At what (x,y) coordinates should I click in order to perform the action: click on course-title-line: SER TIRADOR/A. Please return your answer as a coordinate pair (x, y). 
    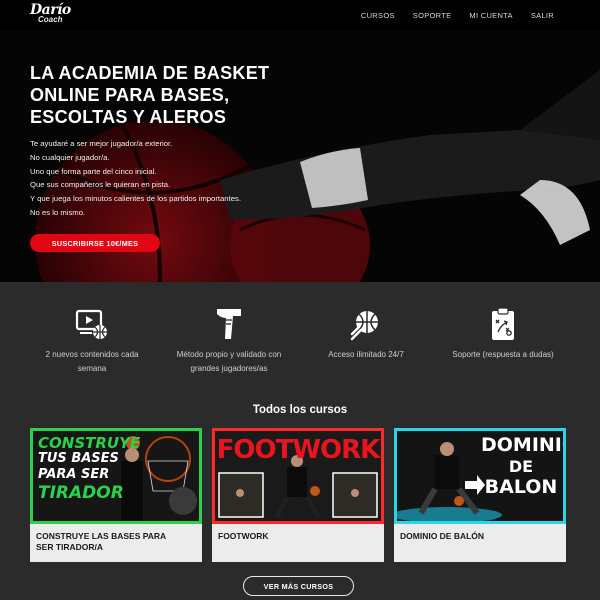
    Looking at the image, I should click on (70, 547).